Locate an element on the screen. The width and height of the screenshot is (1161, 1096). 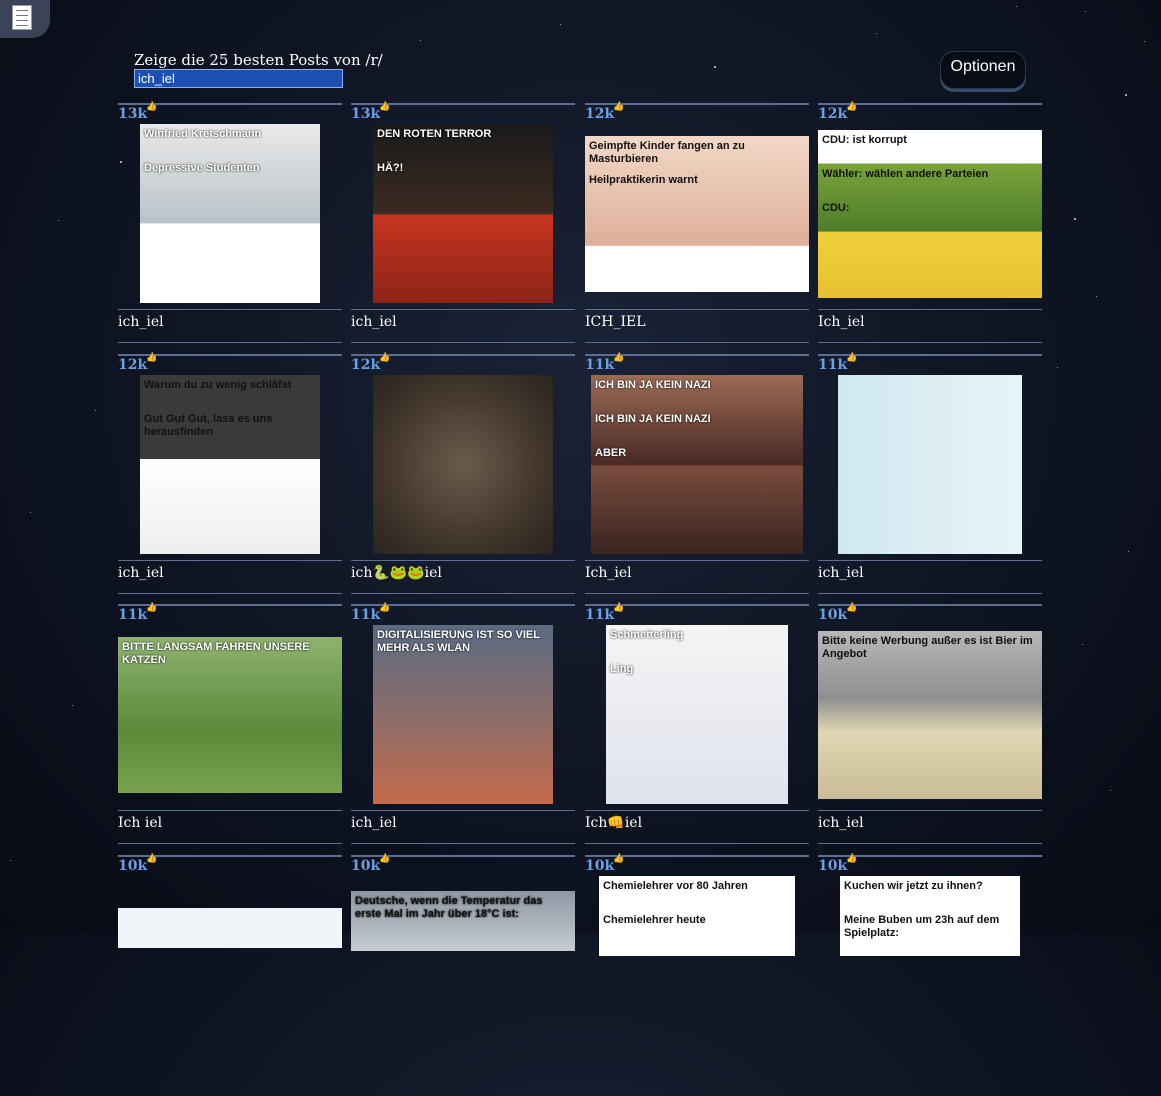
post-image: Winfried Kretschmann Depressive Studenten is located at coordinates (230, 213).